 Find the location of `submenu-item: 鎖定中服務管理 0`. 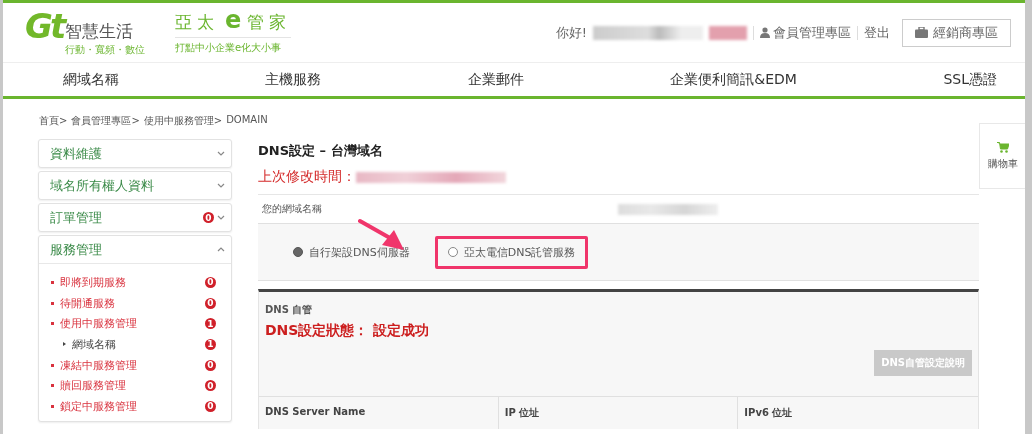

submenu-item: 鎖定中服務管理 0 is located at coordinates (135, 406).